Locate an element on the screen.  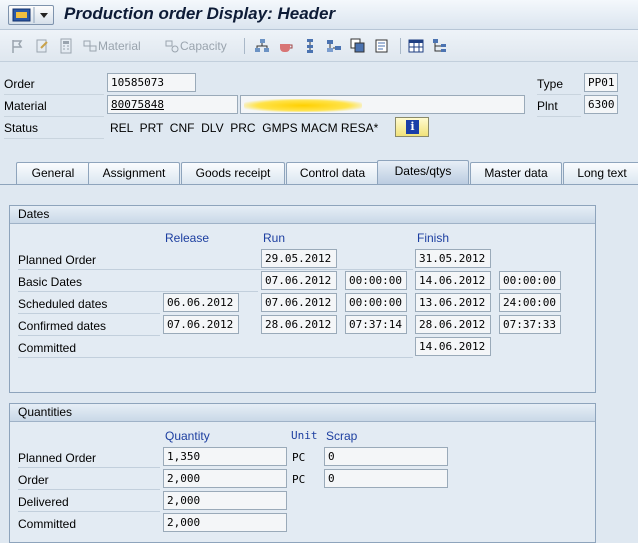
unit-column-header: Unit is located at coordinates (304, 435).